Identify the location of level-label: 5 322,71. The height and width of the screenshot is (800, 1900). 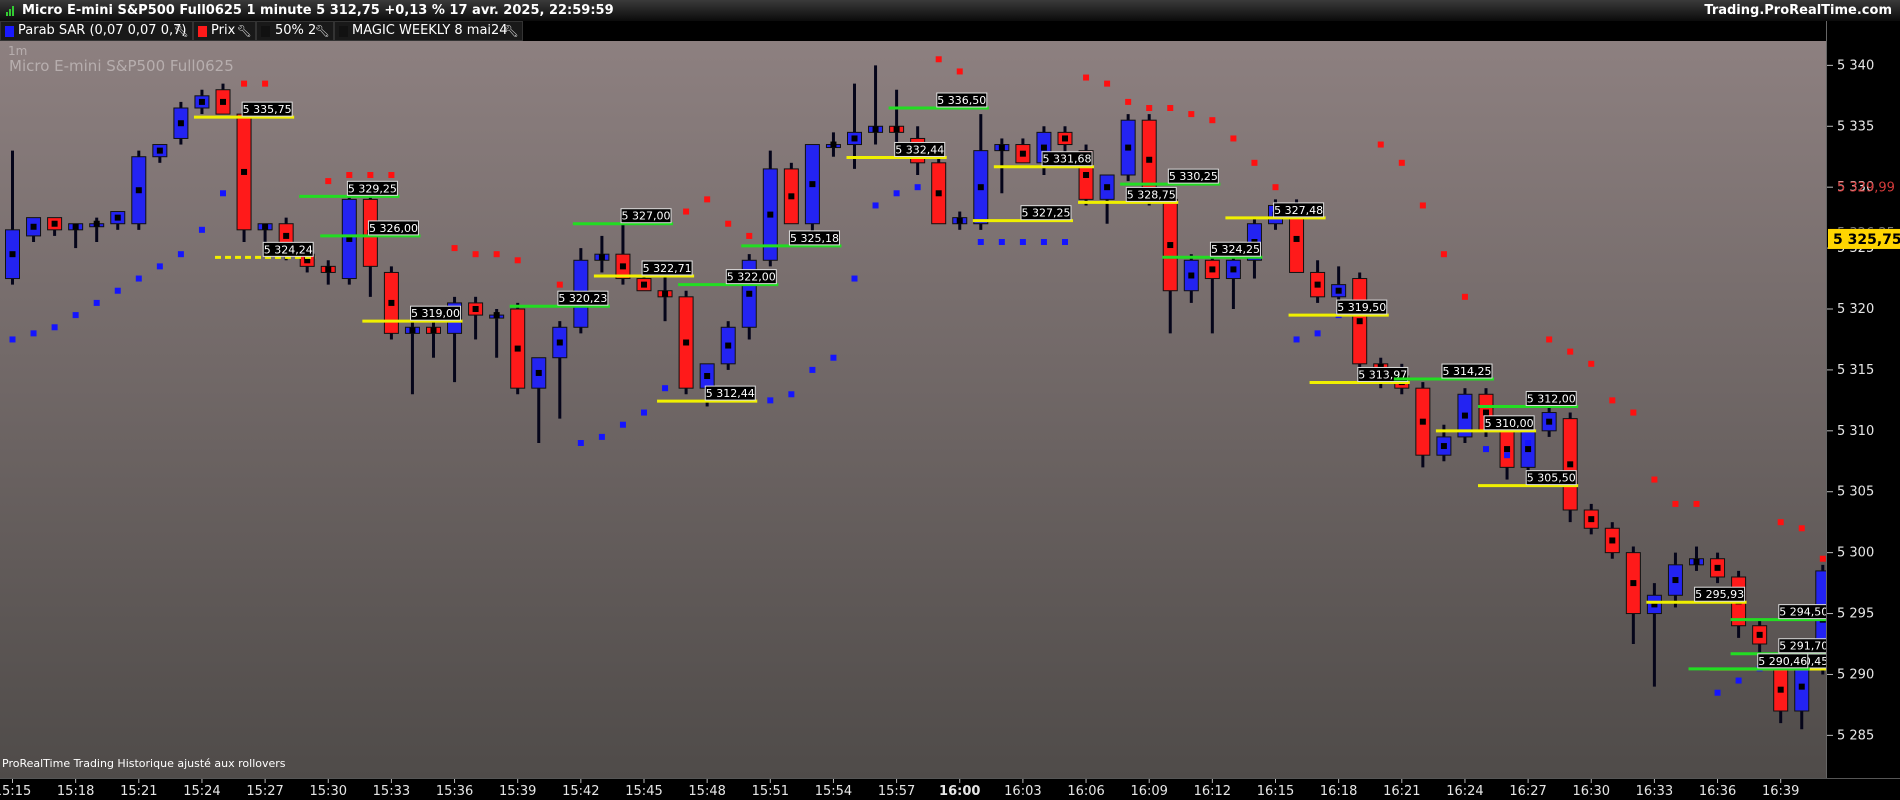
(667, 268).